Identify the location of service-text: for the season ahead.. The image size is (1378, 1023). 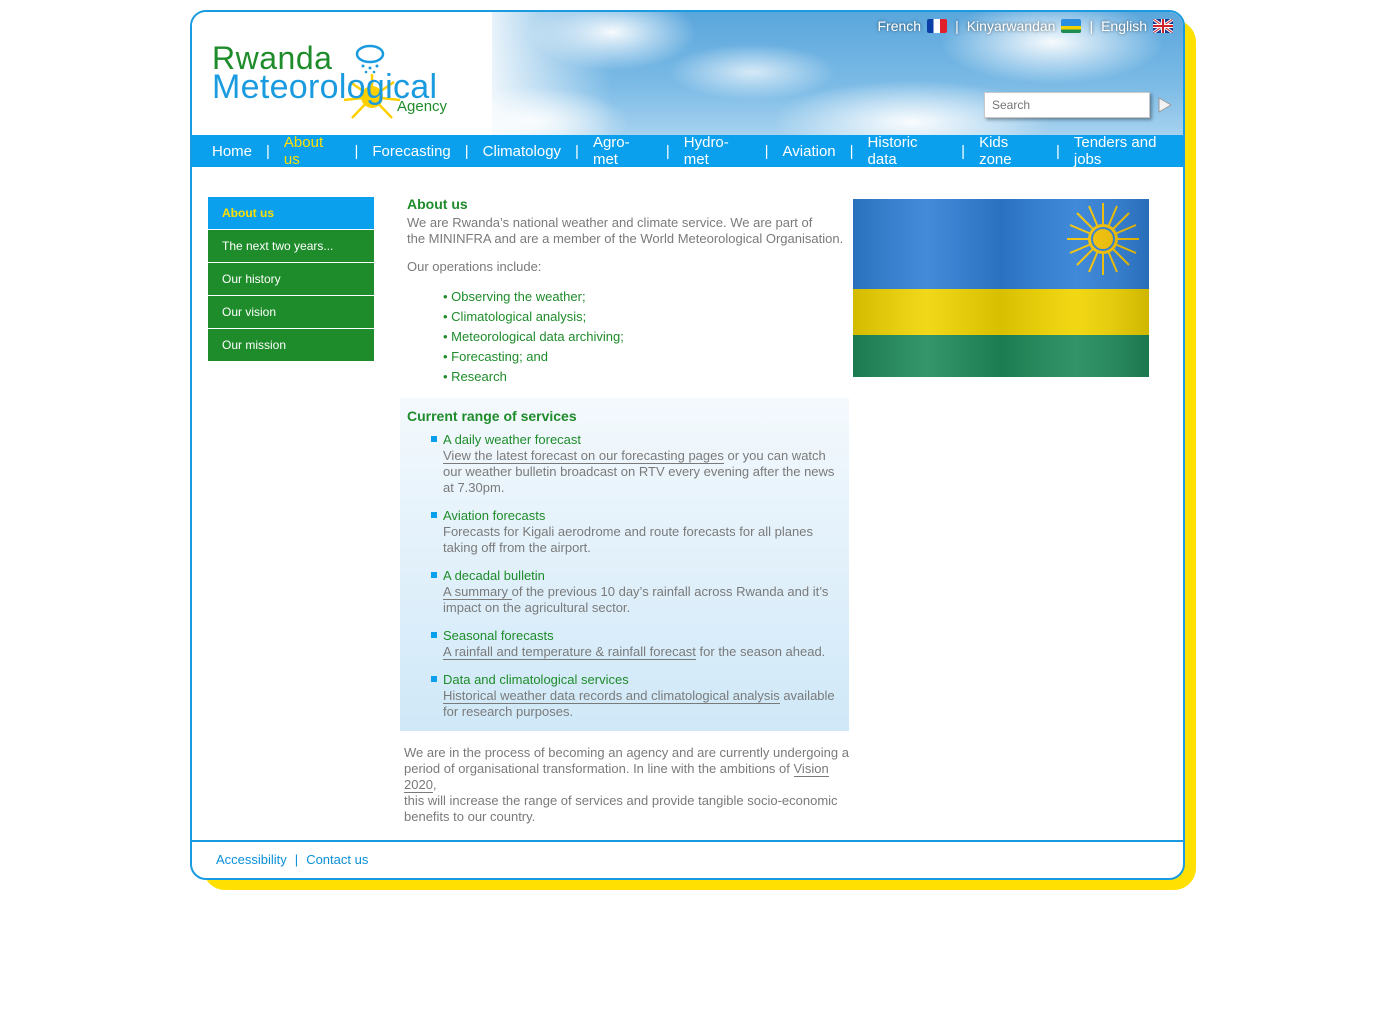
(760, 651).